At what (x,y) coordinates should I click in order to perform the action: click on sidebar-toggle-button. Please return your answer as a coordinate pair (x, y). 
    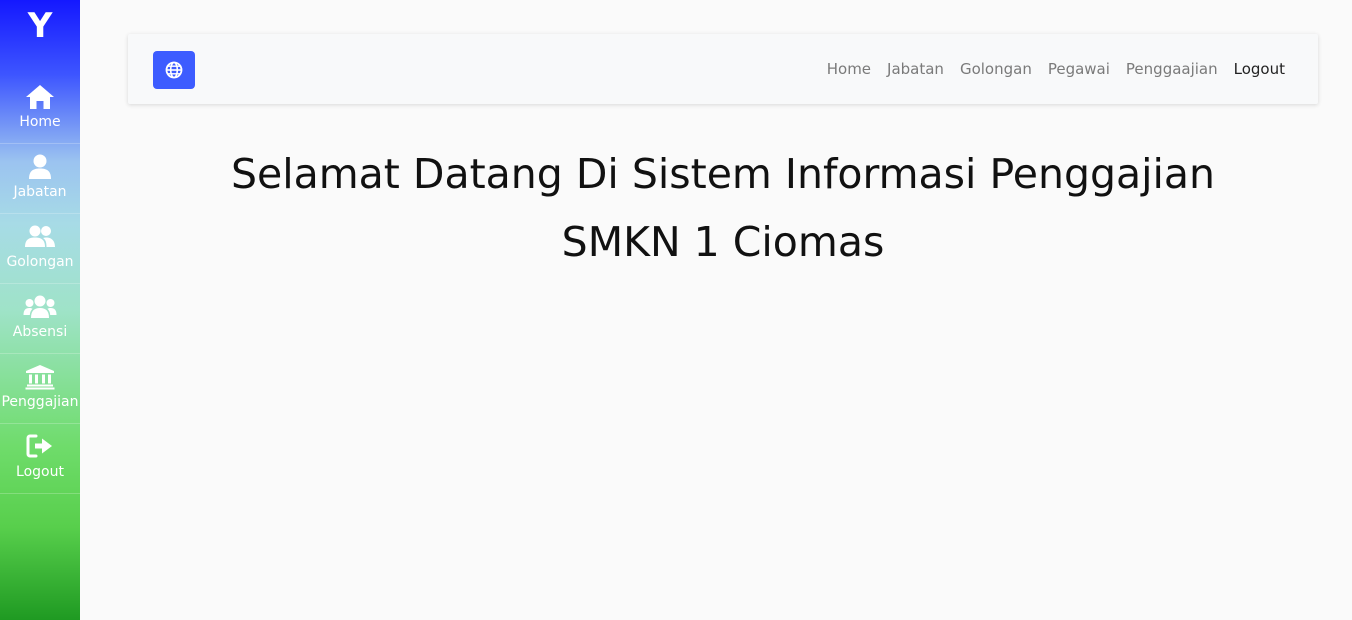
    Looking at the image, I should click on (174, 70).